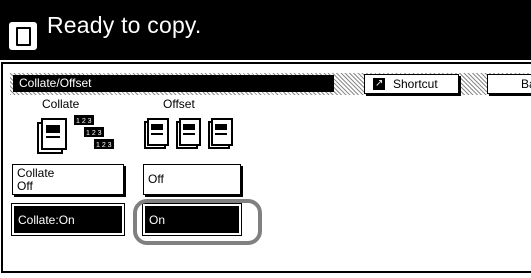 Image resolution: width=531 pixels, height=278 pixels. What do you see at coordinates (23, 36) in the screenshot?
I see `copy-status-icon` at bounding box center [23, 36].